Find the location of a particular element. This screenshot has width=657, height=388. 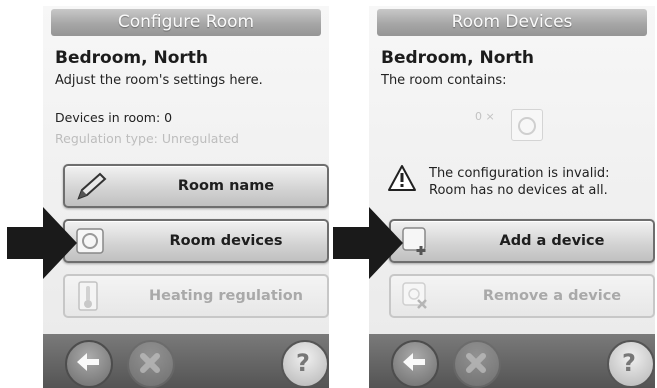

room-devices-button: Room devices is located at coordinates (196, 241).